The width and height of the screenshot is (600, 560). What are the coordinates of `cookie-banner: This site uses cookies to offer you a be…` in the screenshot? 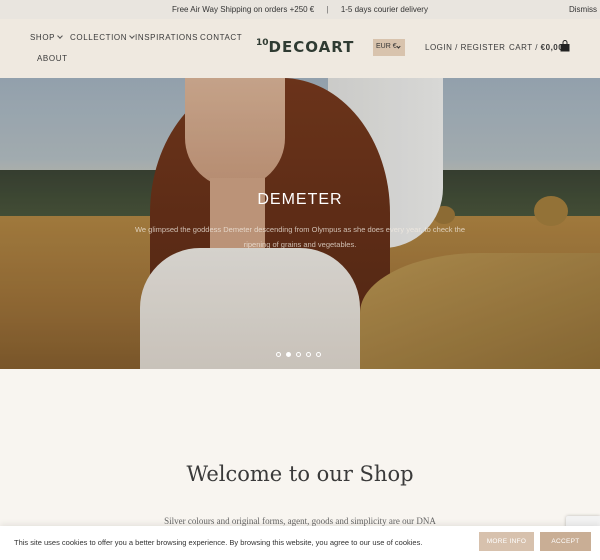 It's located at (300, 543).